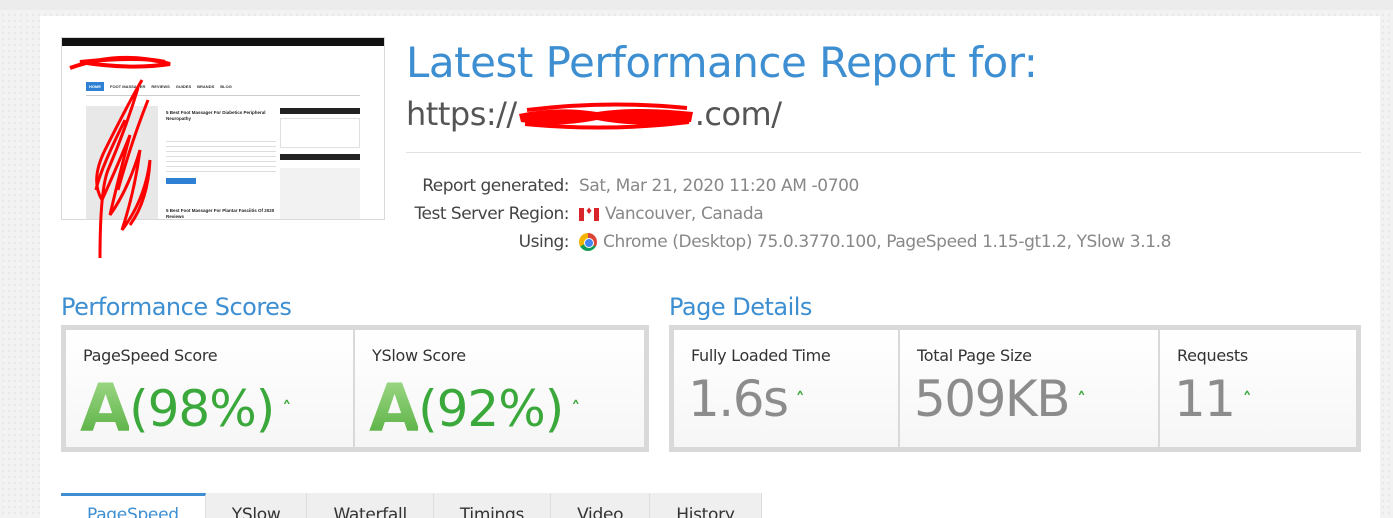 This screenshot has height=518, width=1393. Describe the element at coordinates (183, 86) in the screenshot. I see `thumb-menu-item: GUIDES` at that location.